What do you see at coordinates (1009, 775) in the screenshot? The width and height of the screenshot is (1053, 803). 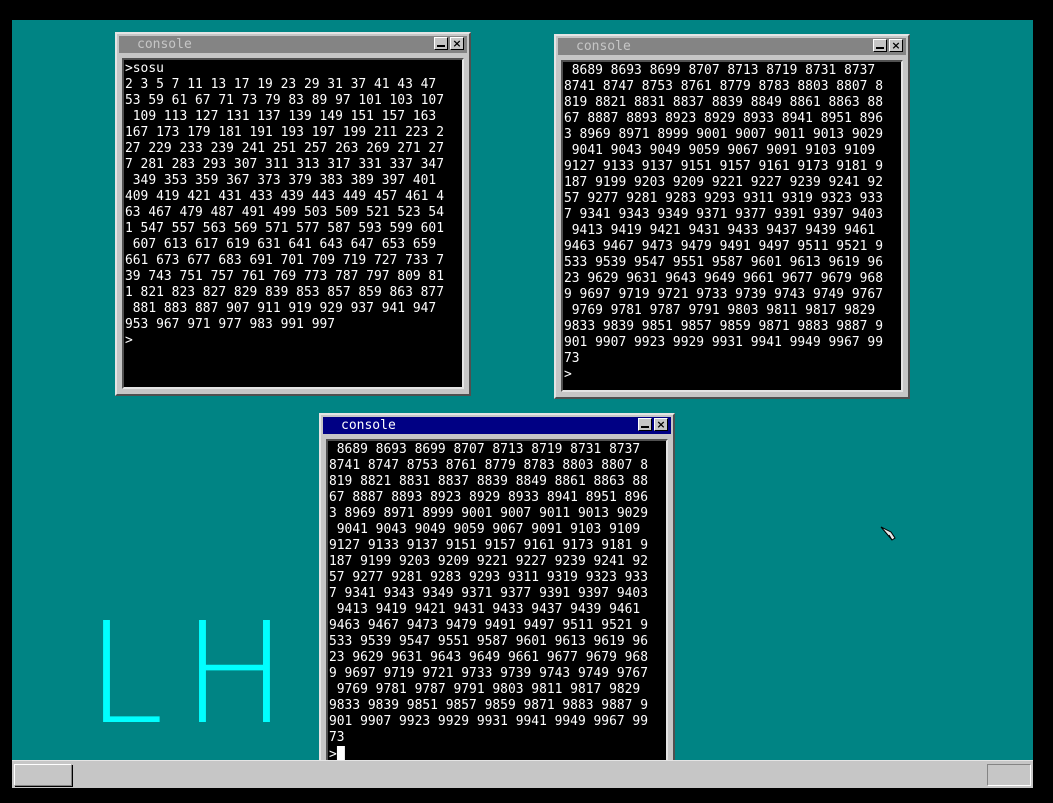 I see `system-tray` at bounding box center [1009, 775].